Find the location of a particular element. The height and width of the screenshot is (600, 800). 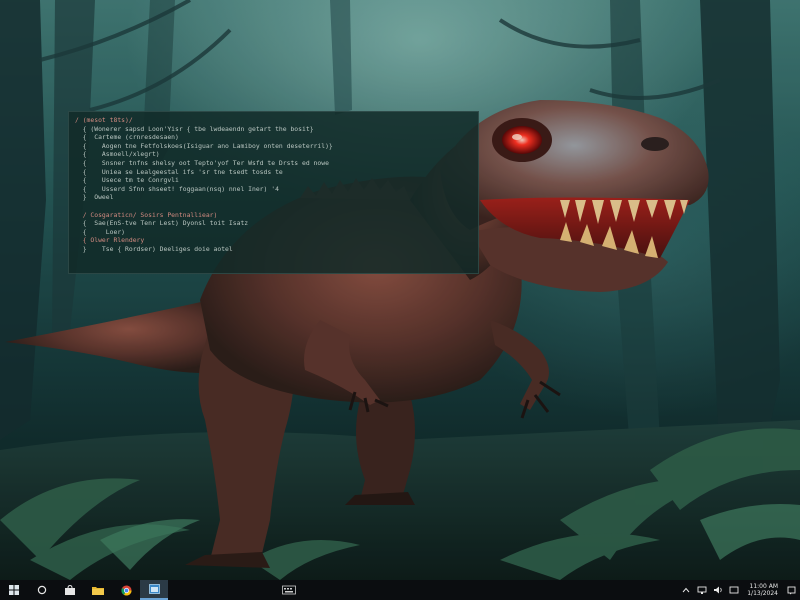

chrome-icon is located at coordinates (126, 590).